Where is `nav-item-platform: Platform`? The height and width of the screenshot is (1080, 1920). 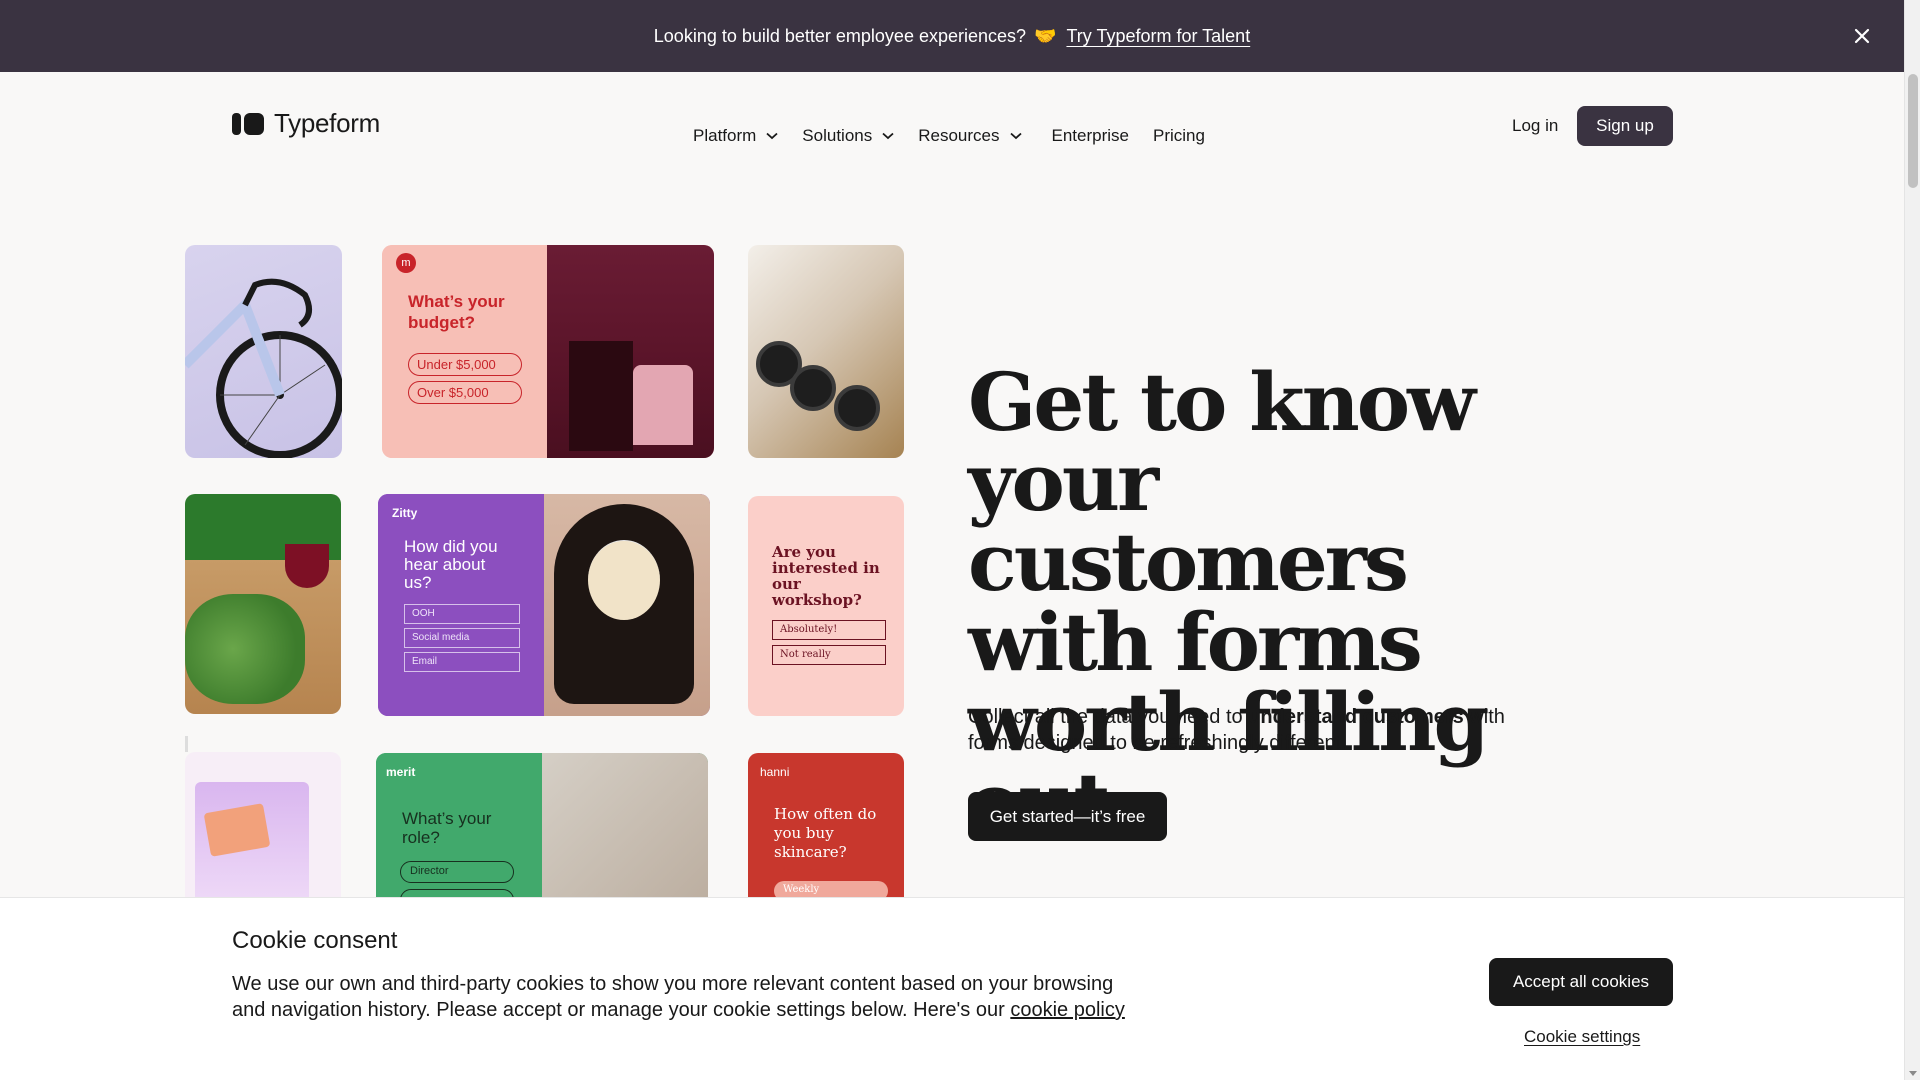
nav-item-platform: Platform is located at coordinates (735, 136).